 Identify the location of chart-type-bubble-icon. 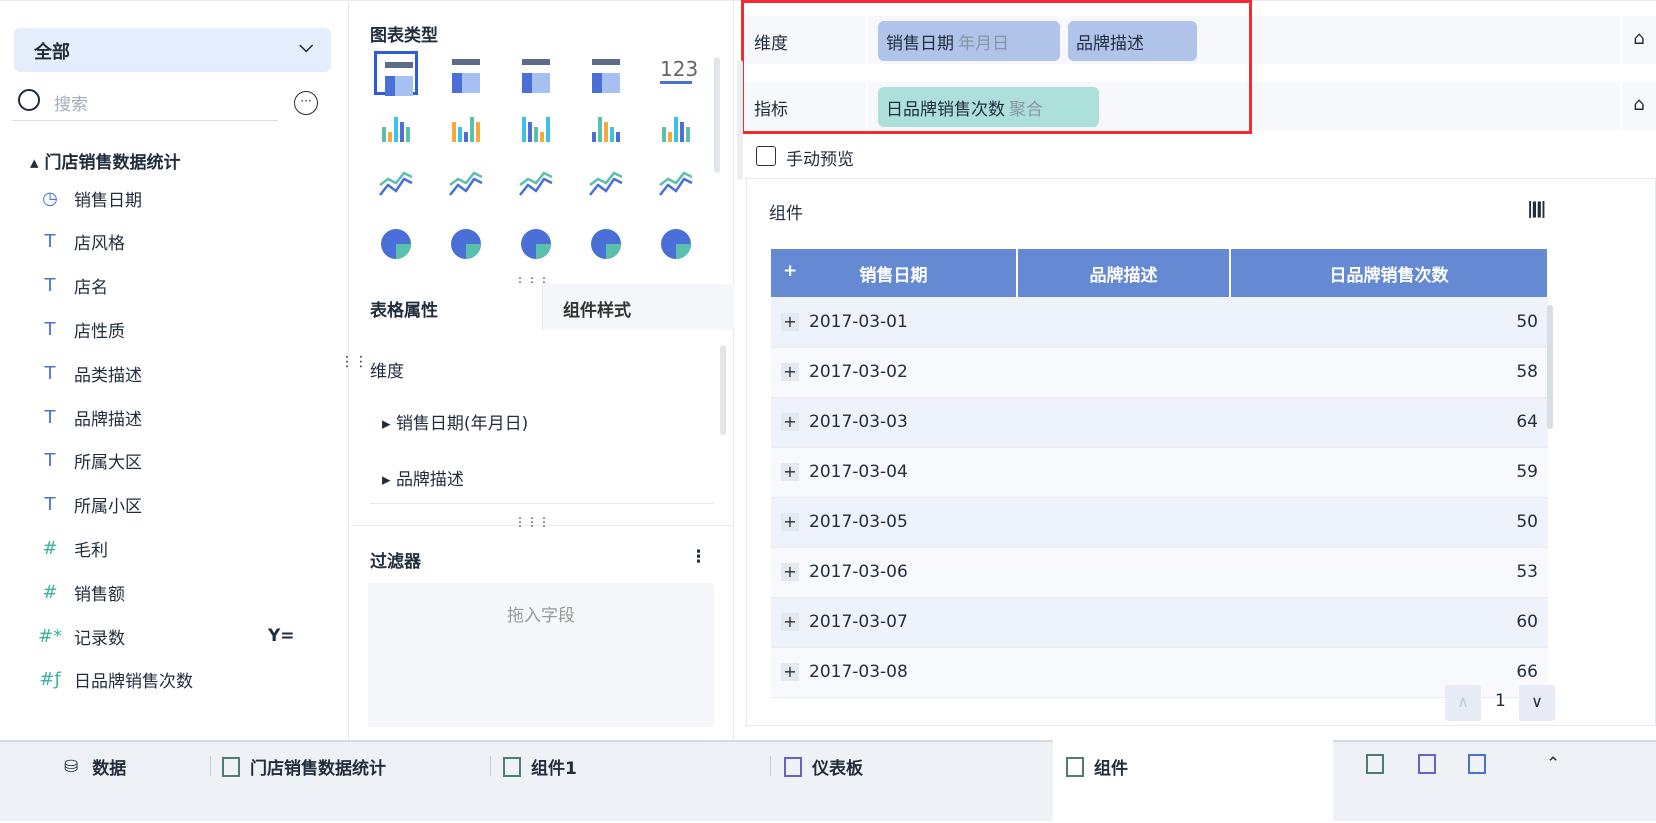
(676, 244).